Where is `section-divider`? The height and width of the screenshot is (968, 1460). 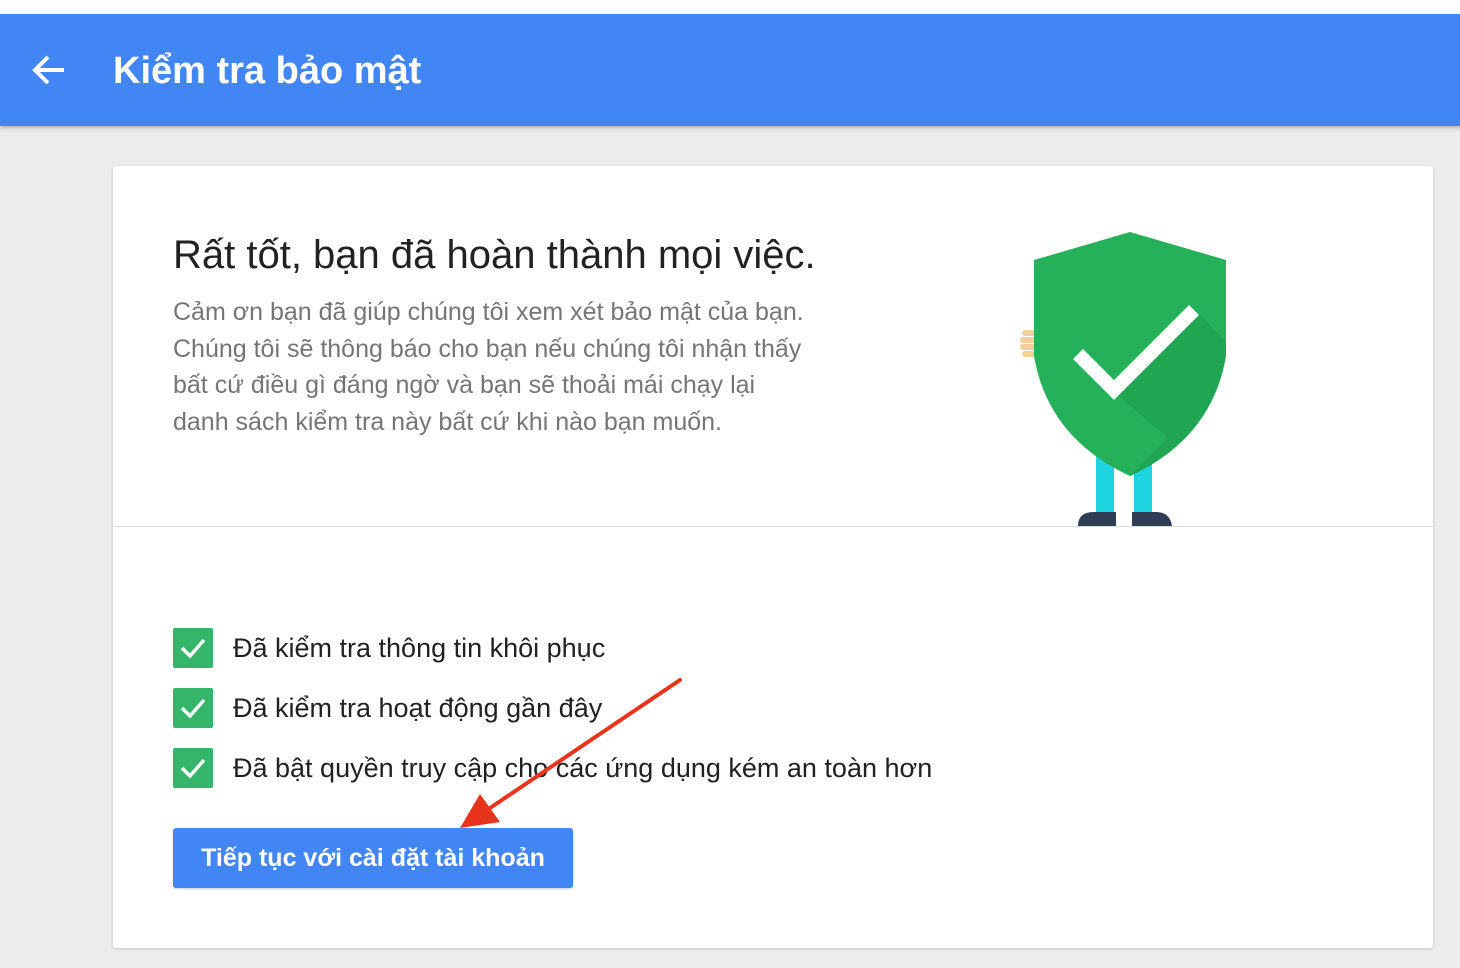 section-divider is located at coordinates (773, 526).